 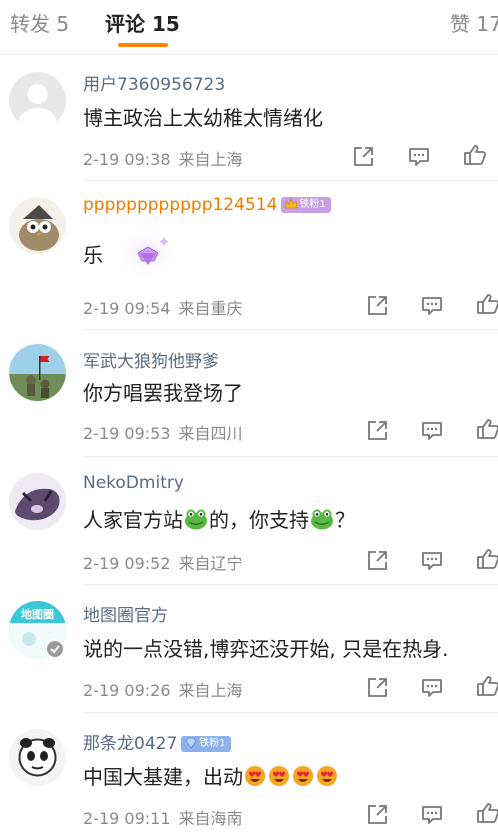 I want to click on comment-location: 来自辽宁, so click(x=210, y=563).